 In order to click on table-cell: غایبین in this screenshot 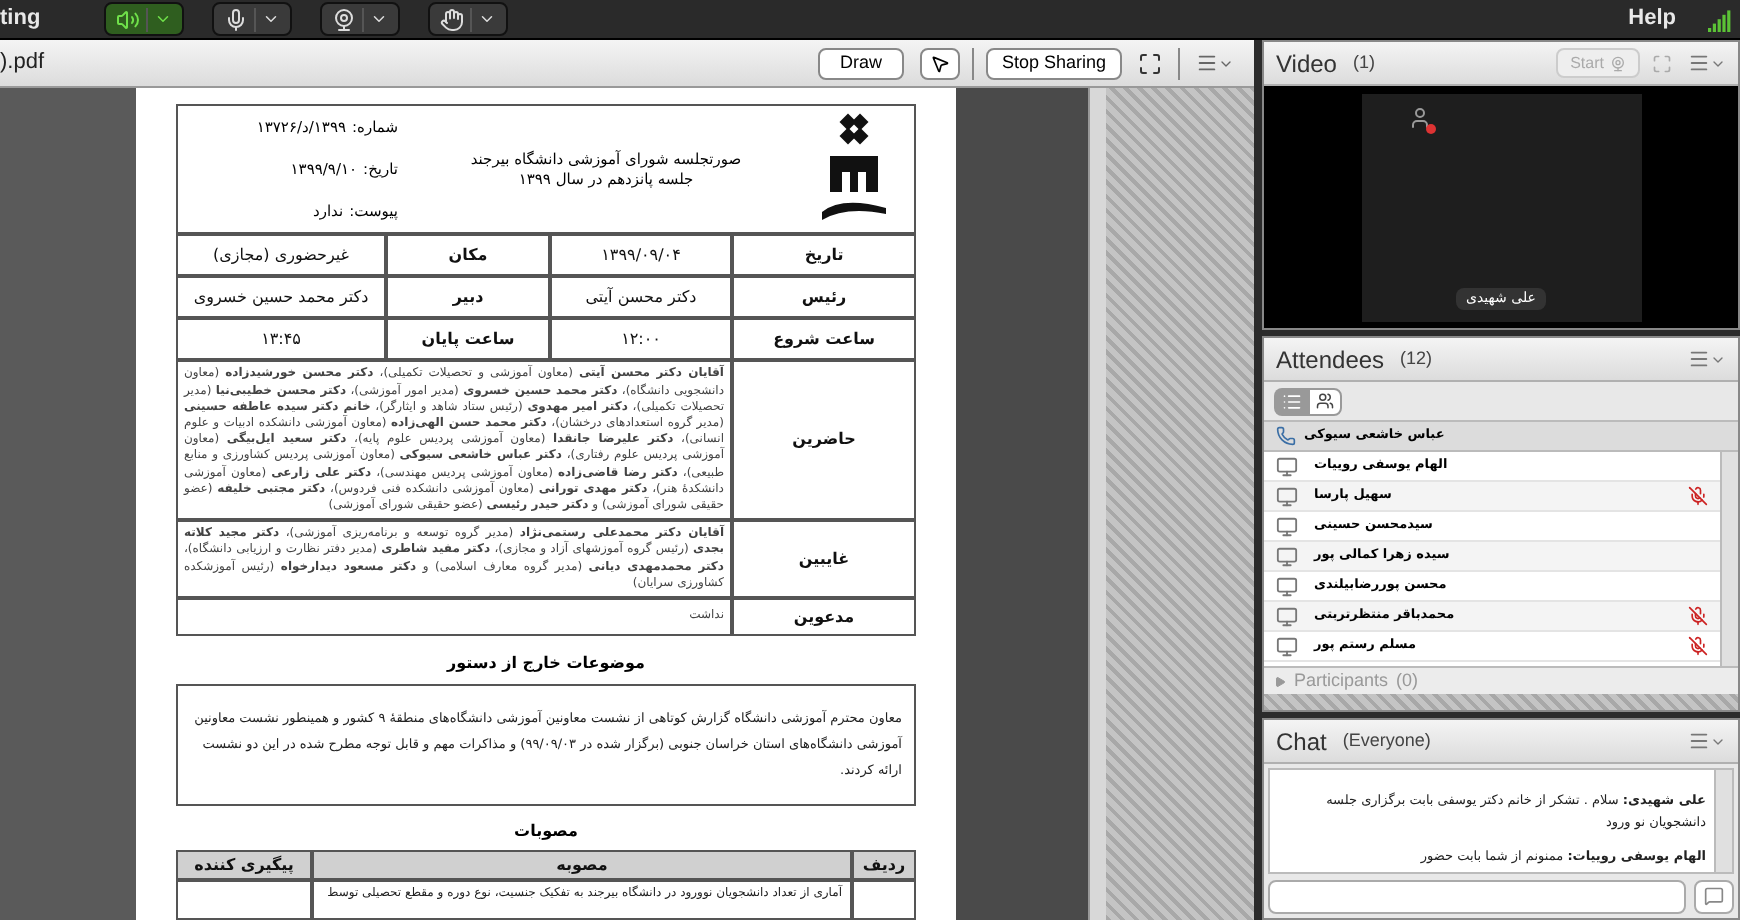, I will do `click(824, 559)`.